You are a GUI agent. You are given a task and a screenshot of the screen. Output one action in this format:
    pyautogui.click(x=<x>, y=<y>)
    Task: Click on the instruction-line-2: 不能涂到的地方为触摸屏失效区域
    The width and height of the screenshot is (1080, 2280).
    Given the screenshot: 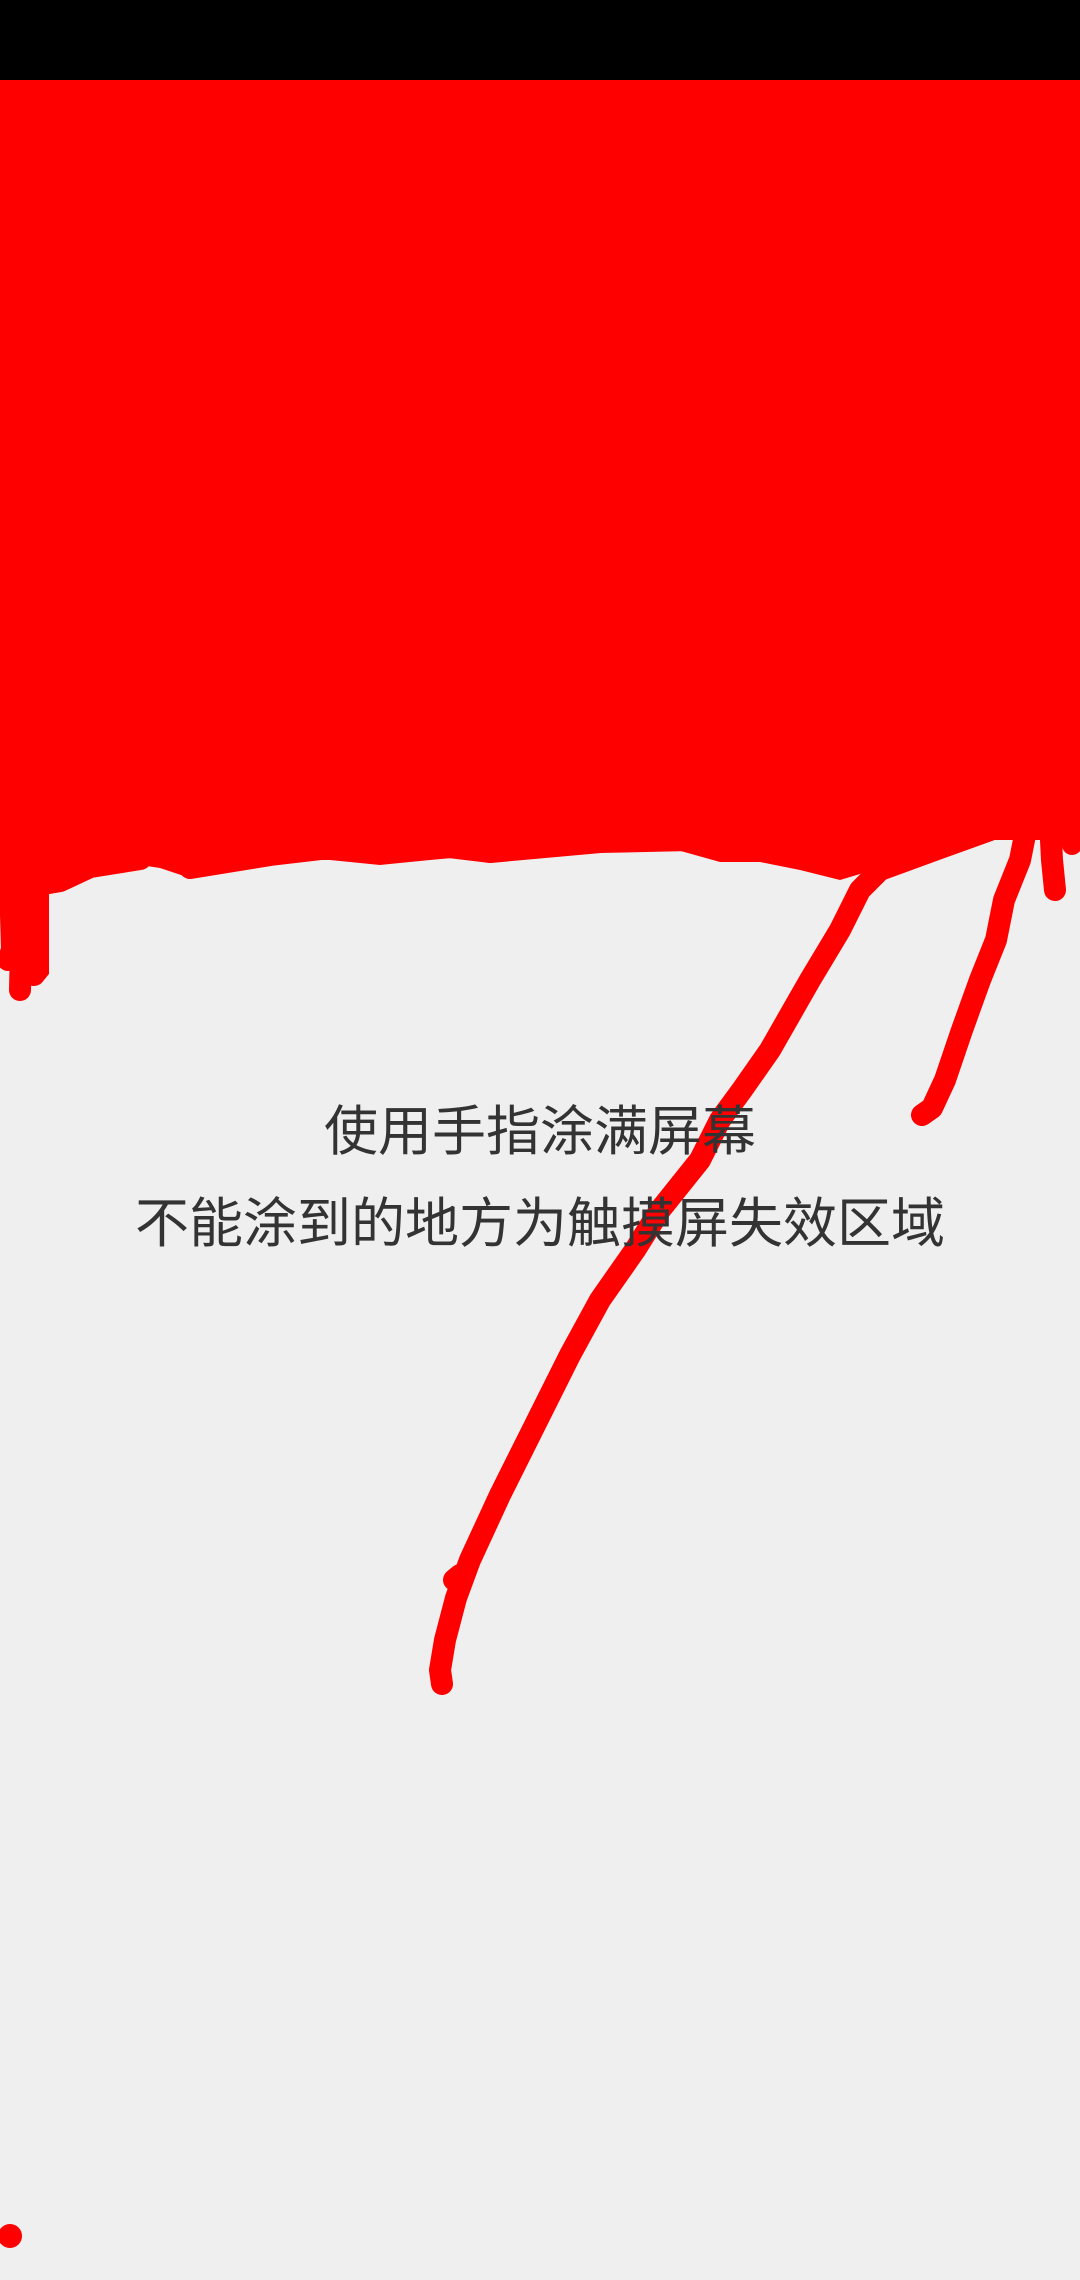 What is the action you would take?
    pyautogui.click(x=540, y=1223)
    